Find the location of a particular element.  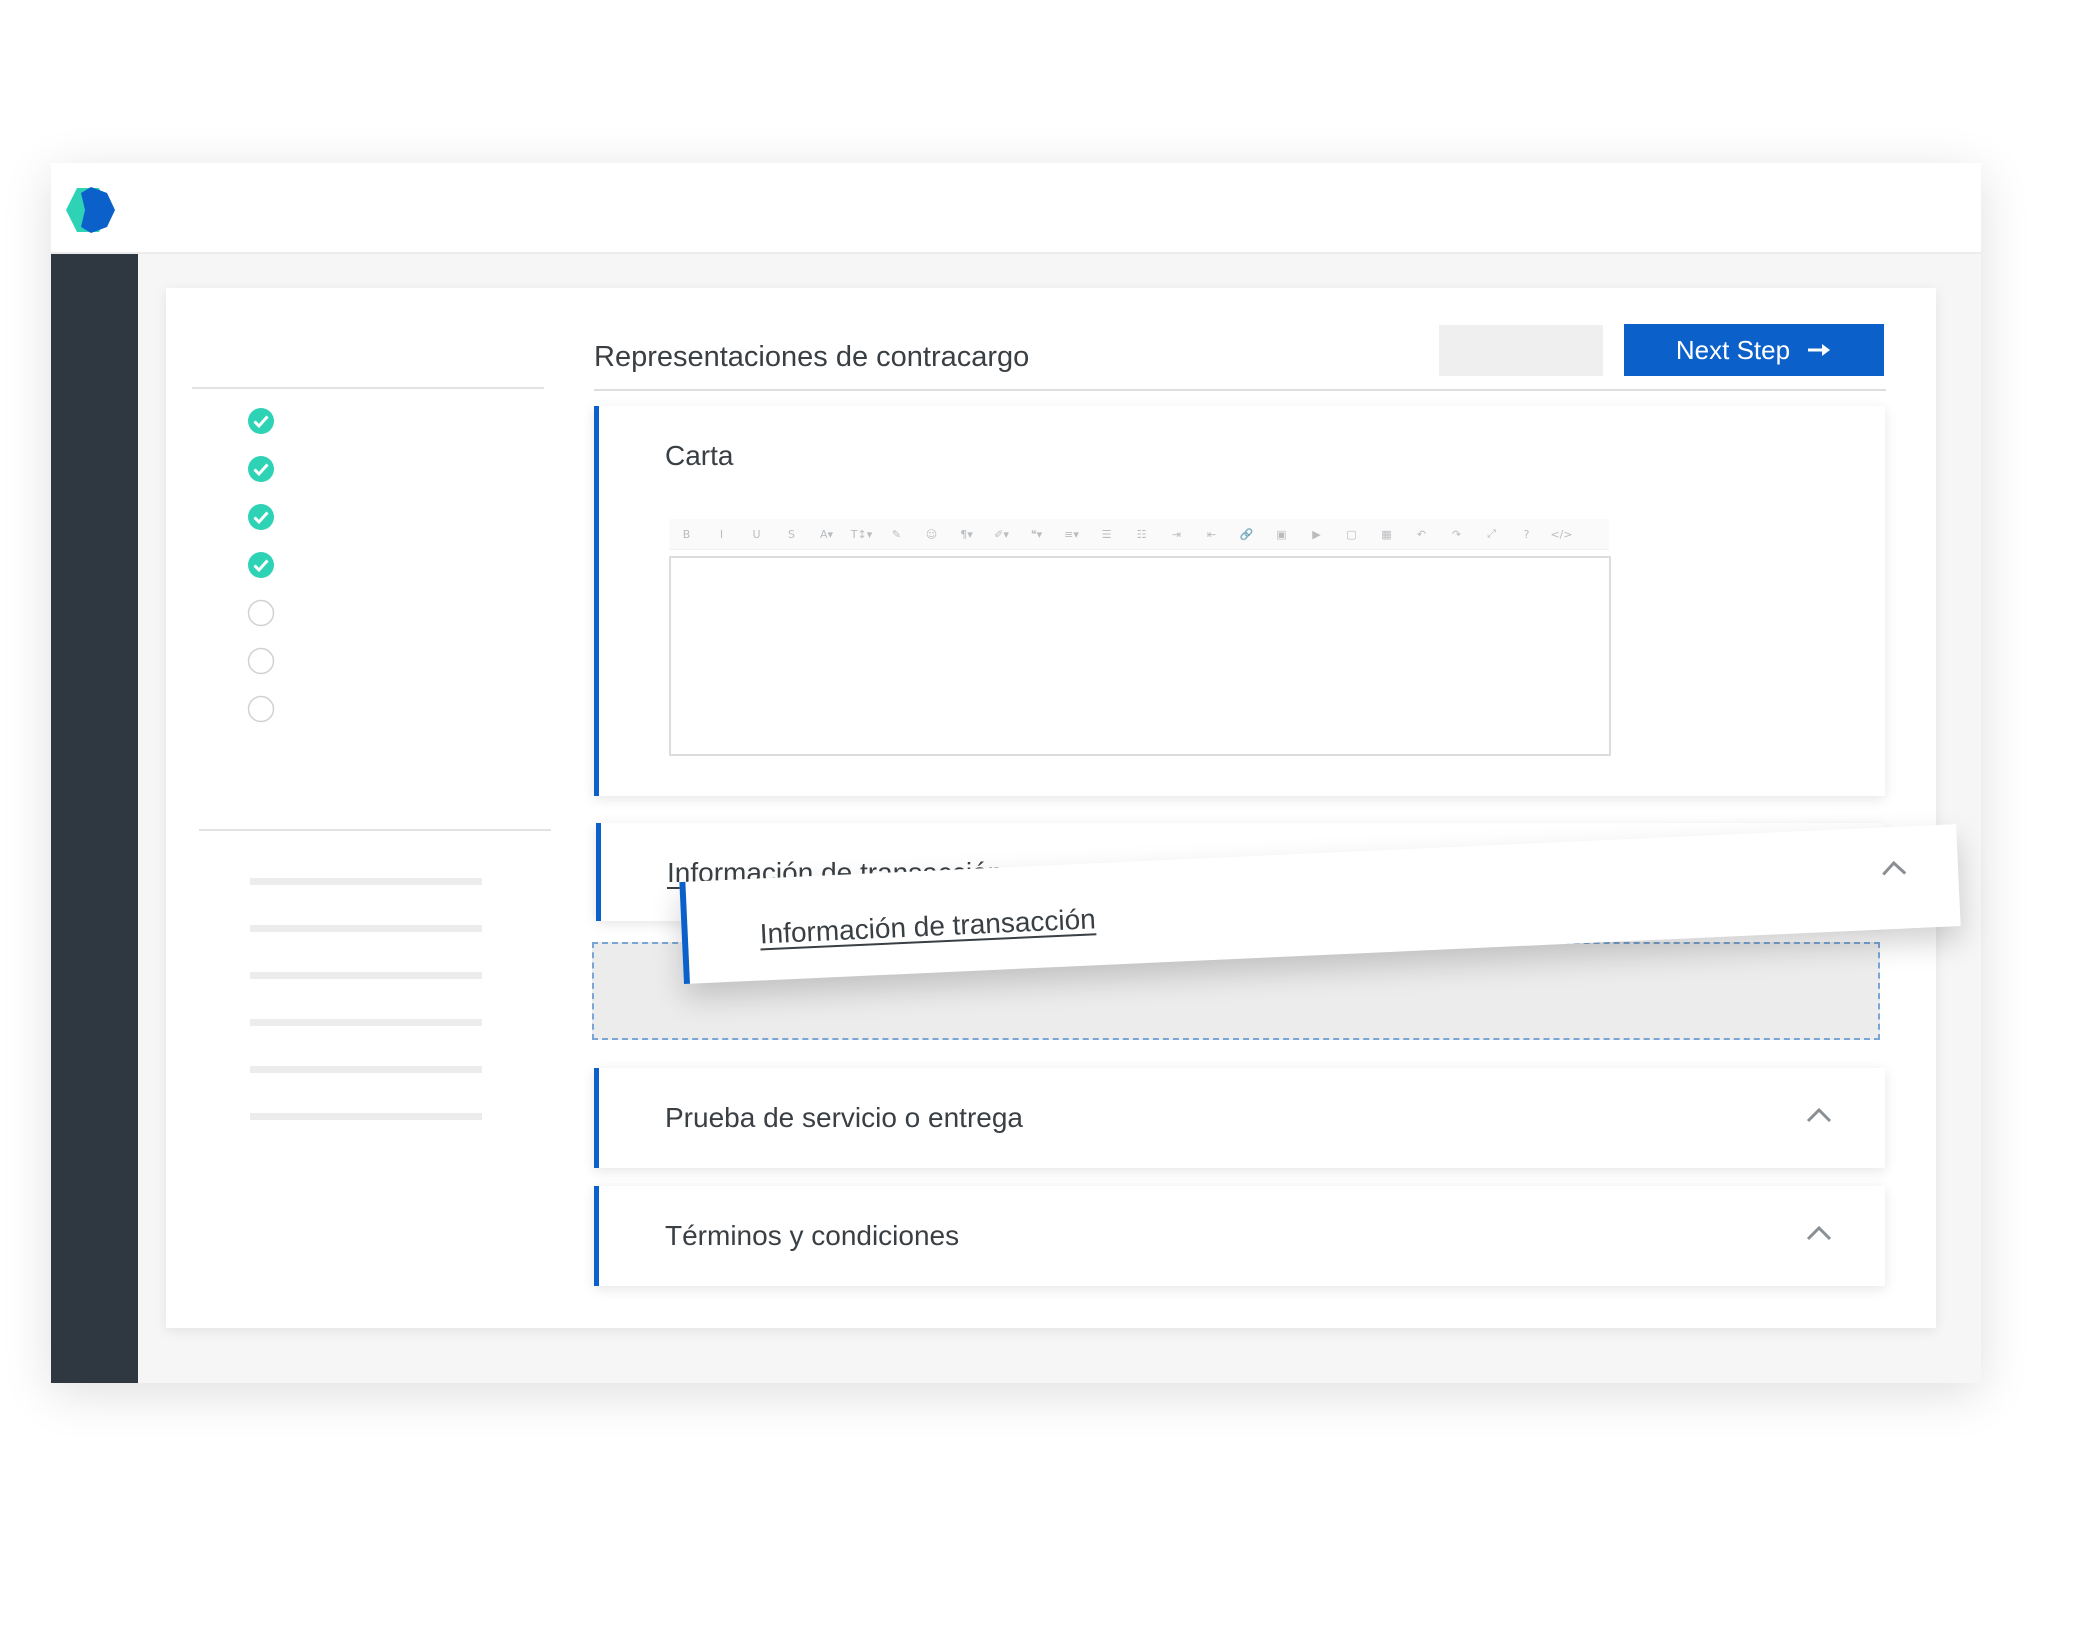

toolbar-button-9: ¶▾ is located at coordinates (966, 534).